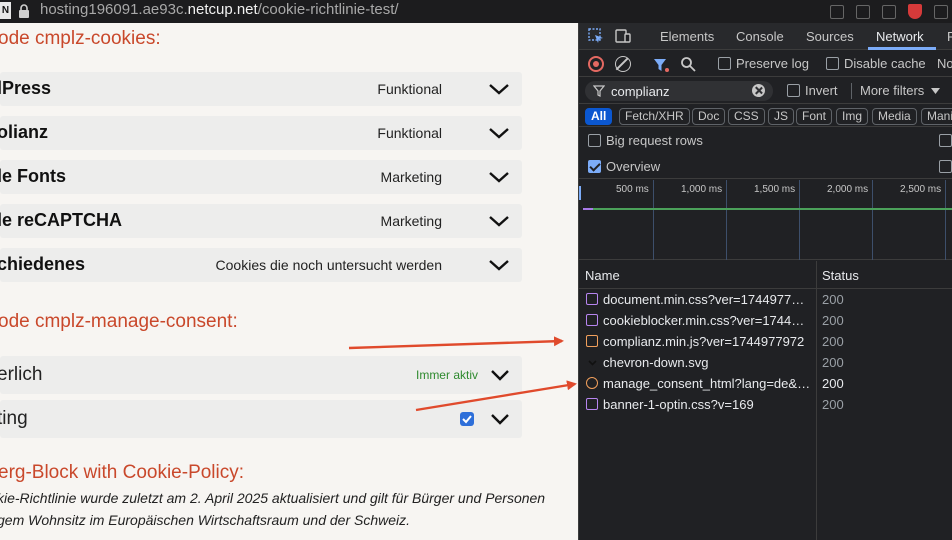  Describe the element at coordinates (936, 116) in the screenshot. I see `type-filter-manifest: Mani` at that location.